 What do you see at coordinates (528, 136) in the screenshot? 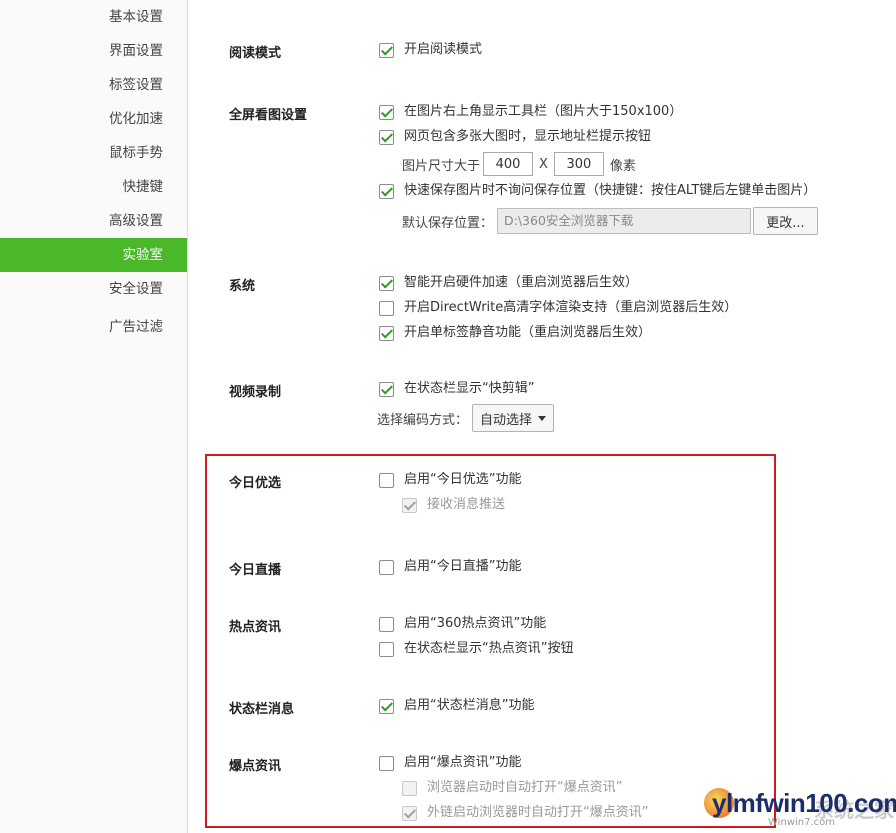
I see `addressbar-label: 网页包含多张大图时，显示地址栏提示按钮` at bounding box center [528, 136].